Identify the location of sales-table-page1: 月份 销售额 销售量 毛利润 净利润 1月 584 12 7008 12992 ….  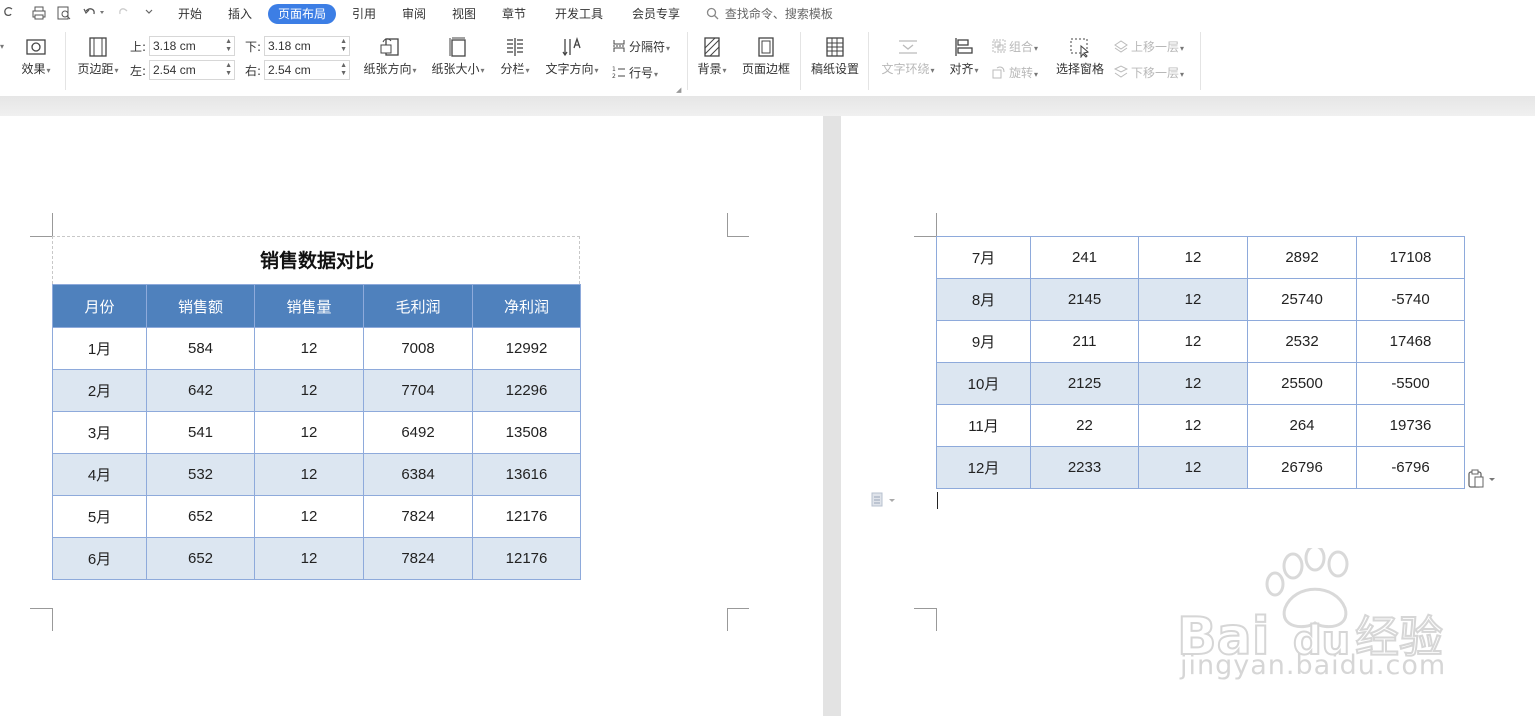
(316, 432).